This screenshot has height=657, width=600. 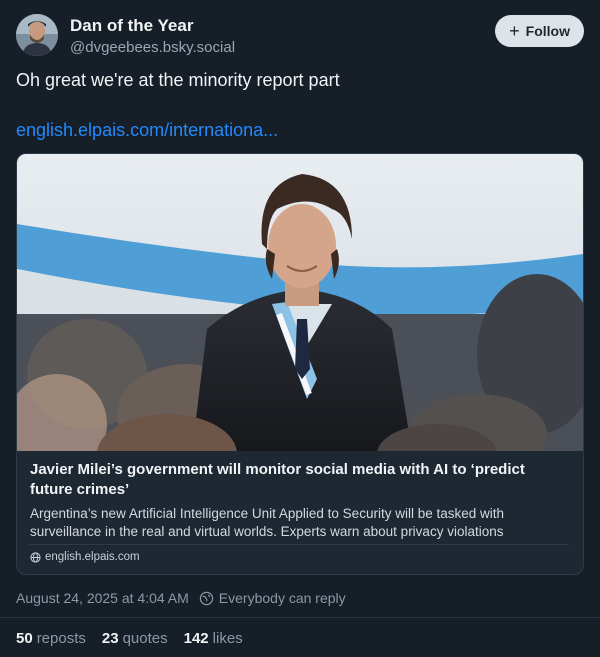 I want to click on quotes-label: quotes, so click(x=145, y=638).